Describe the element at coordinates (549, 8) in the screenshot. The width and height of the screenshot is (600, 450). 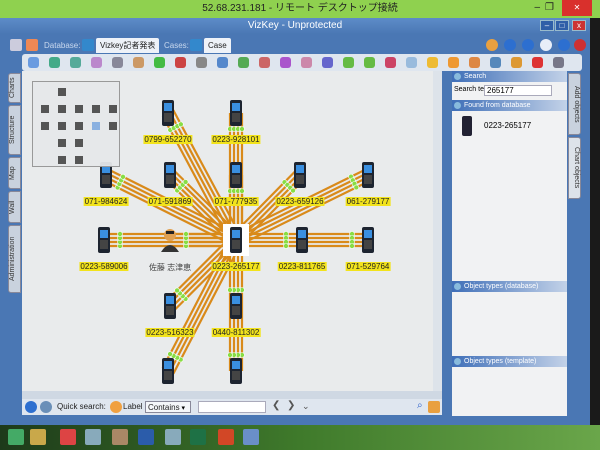
I see `rdp-restore-button: ❐` at that location.